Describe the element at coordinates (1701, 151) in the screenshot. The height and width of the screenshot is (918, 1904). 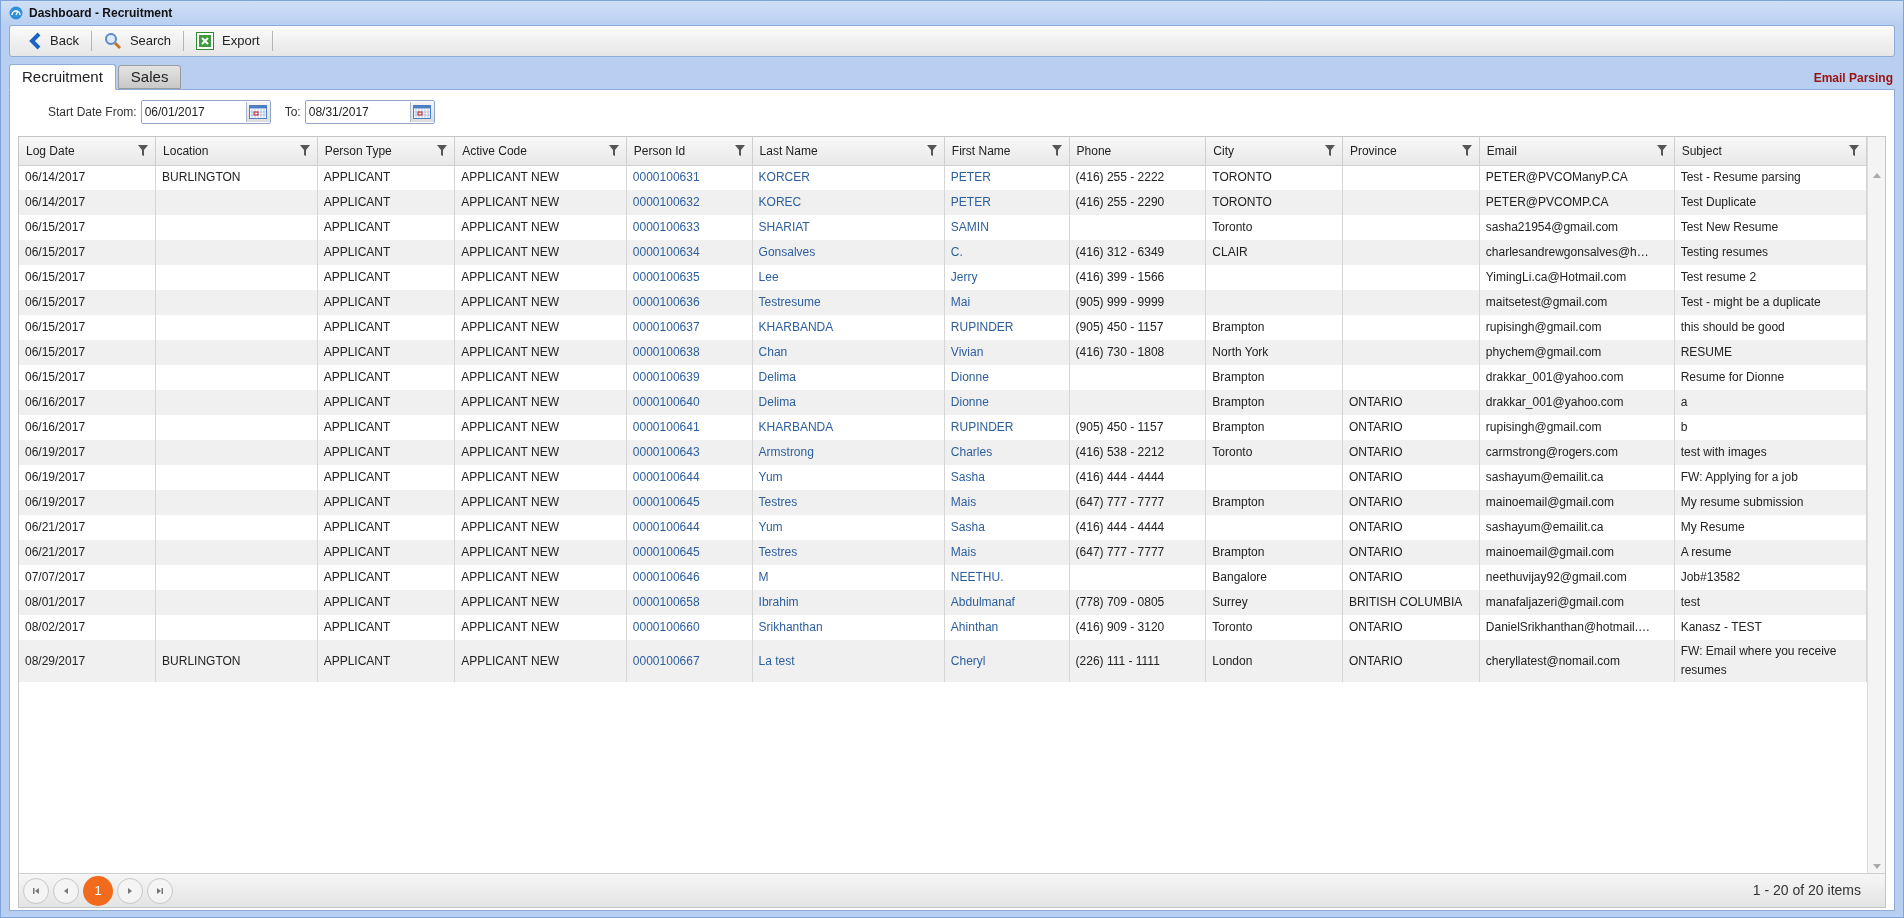
I see `column-title: Subject` at that location.